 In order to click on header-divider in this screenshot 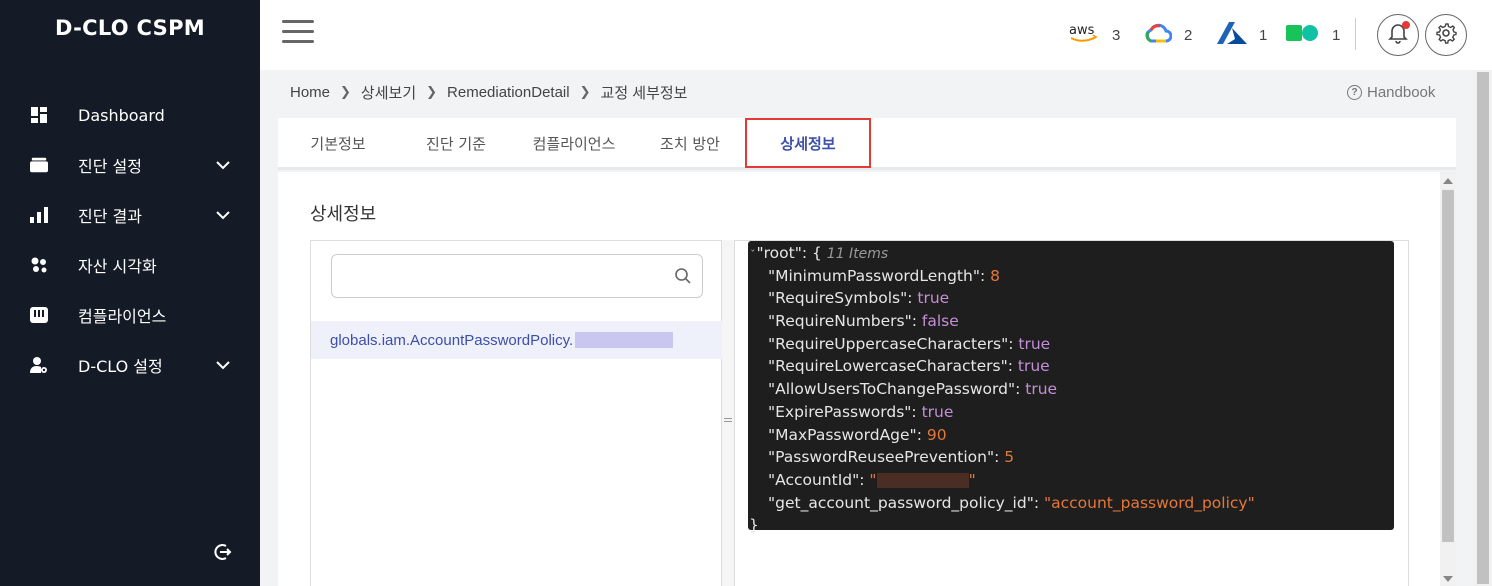, I will do `click(1355, 34)`.